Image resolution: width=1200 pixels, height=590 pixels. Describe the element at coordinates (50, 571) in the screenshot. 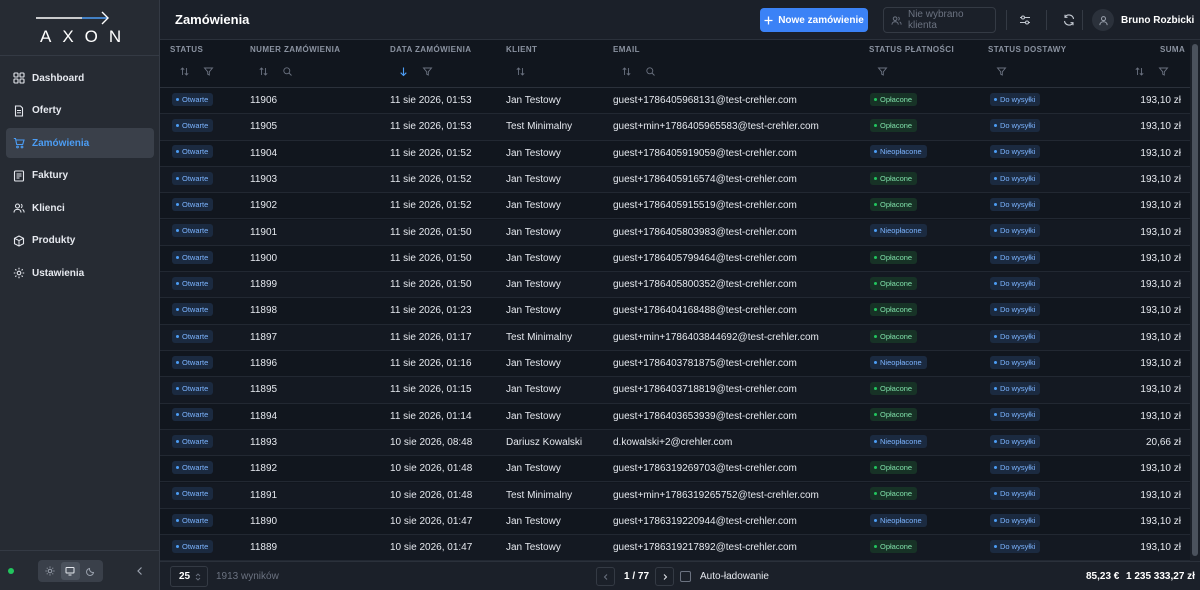

I see `theme-light-button` at that location.